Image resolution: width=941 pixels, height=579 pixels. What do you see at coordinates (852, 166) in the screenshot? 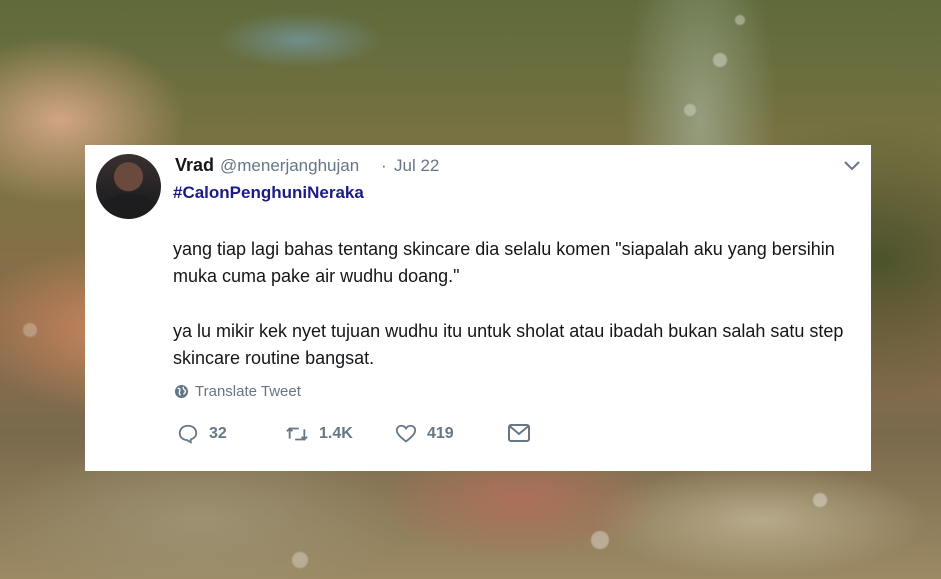
I see `chevron-down-icon` at bounding box center [852, 166].